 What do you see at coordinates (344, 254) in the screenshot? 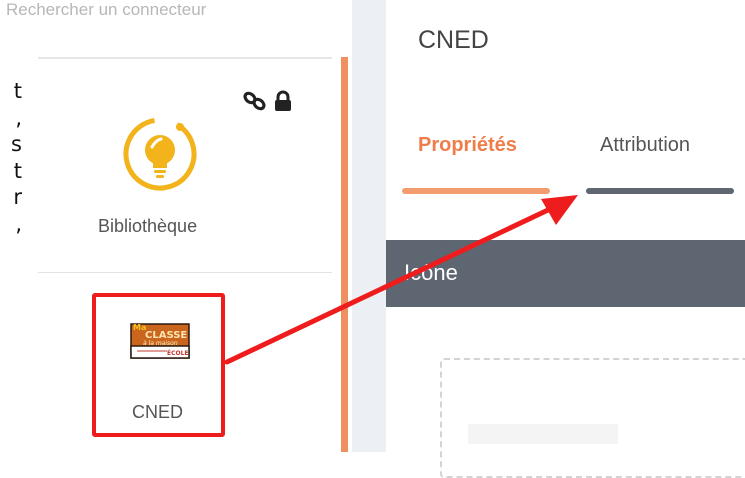
I see `selection-accent-bar` at bounding box center [344, 254].